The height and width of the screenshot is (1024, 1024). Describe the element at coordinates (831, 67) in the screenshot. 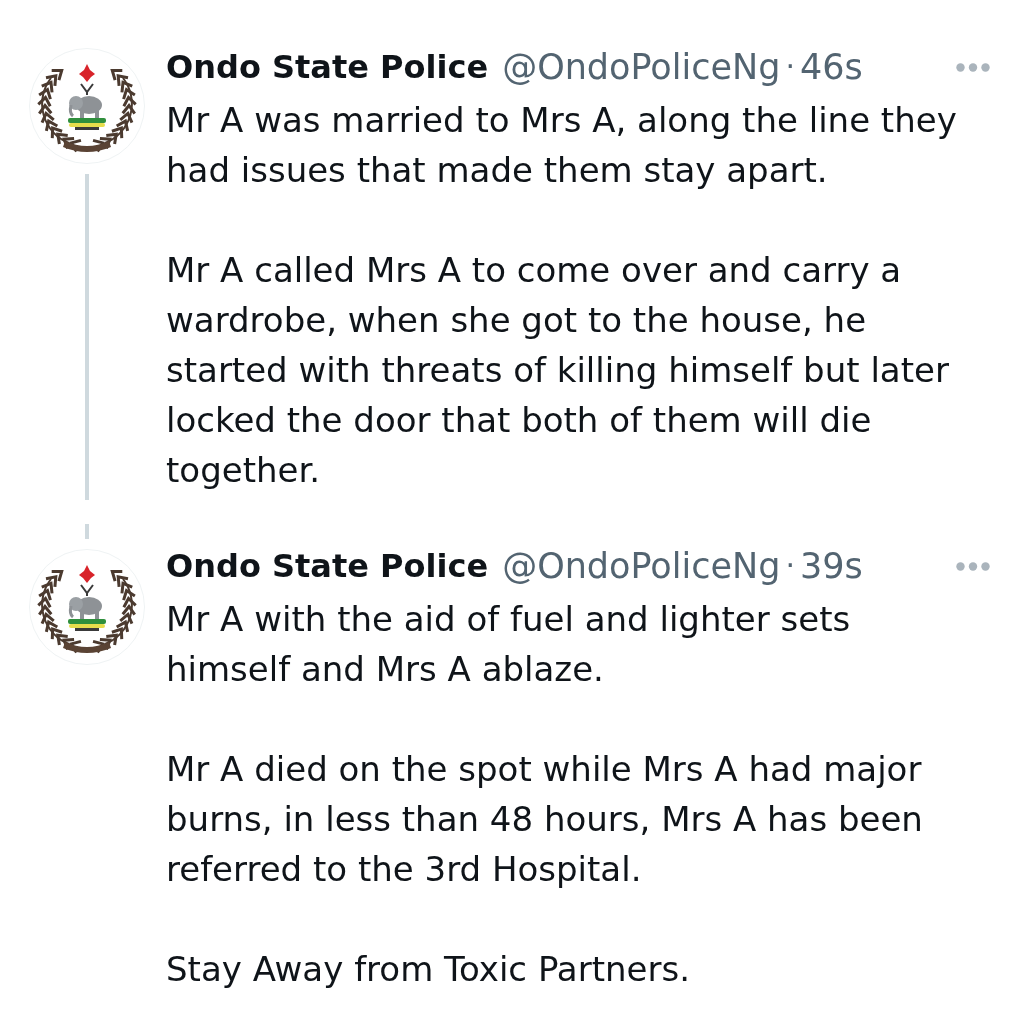

I see `timestamp: 46s` at that location.